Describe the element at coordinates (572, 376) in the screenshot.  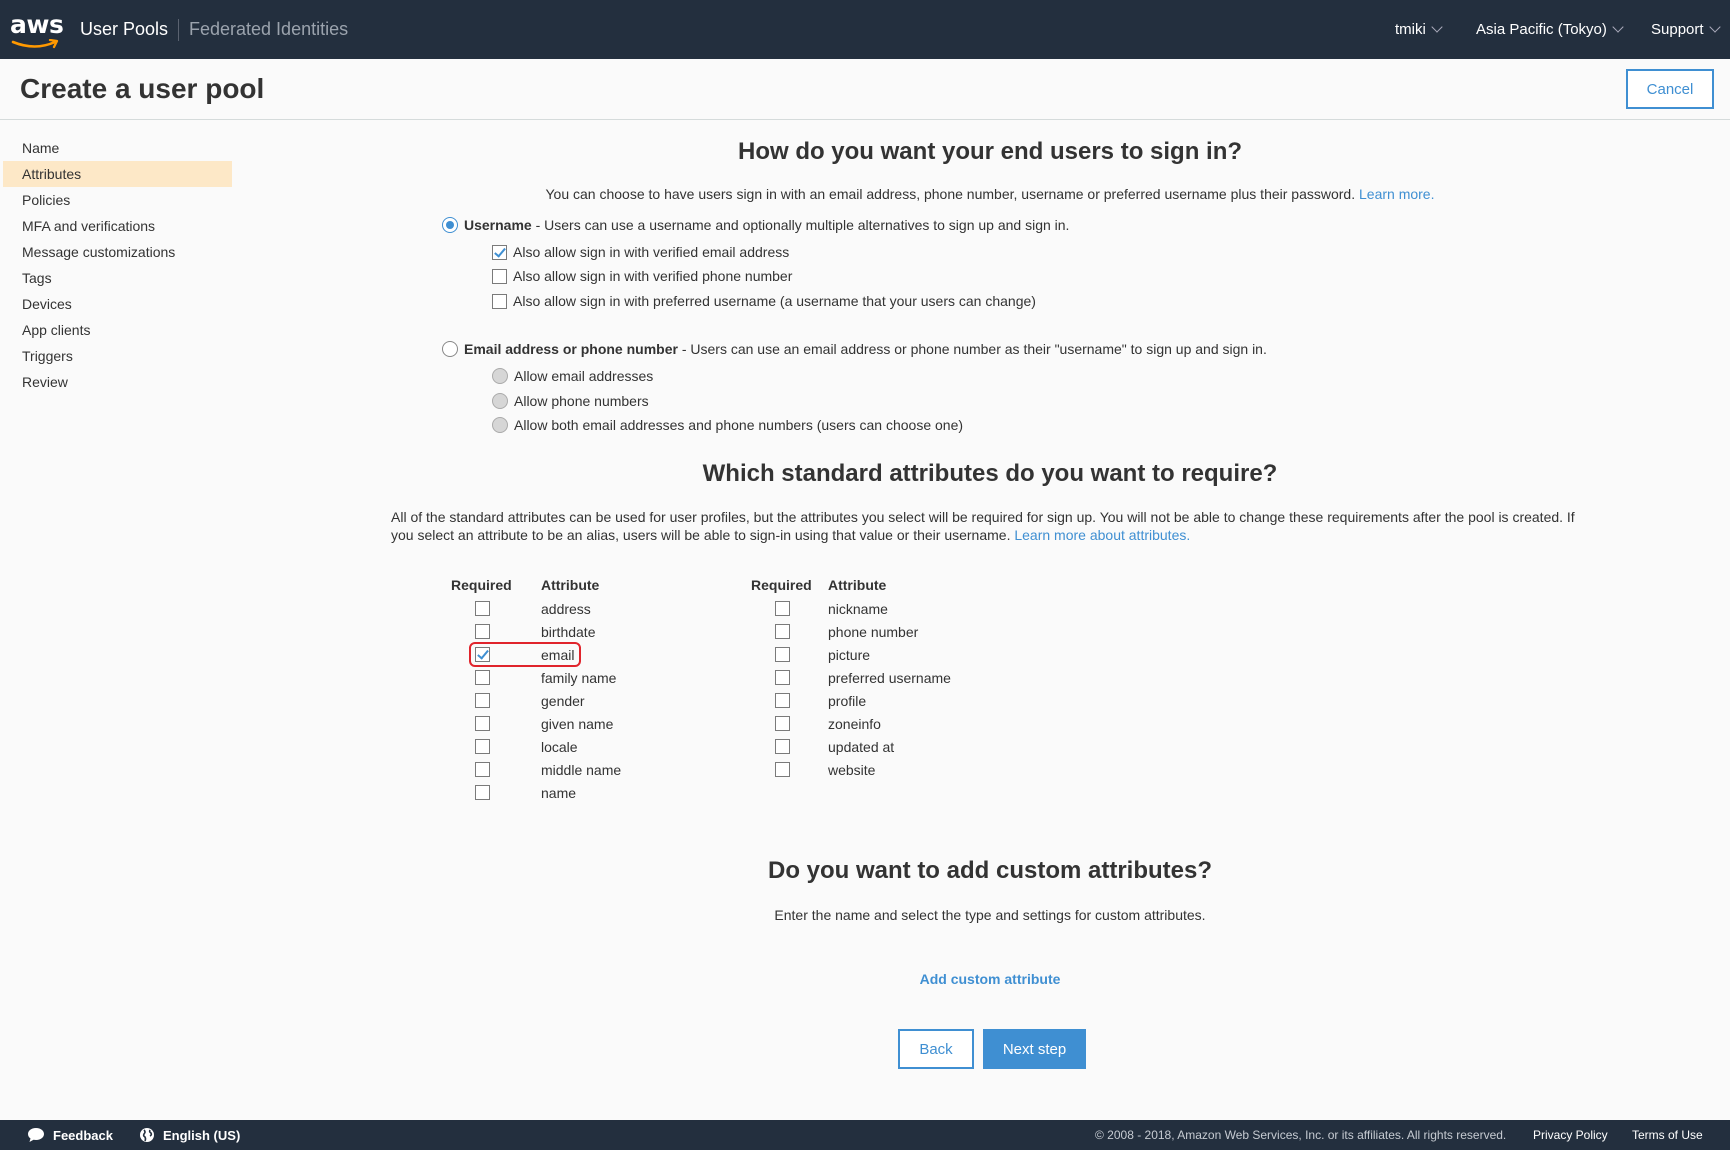
I see `allow-email-addresses-option: Allow email addresses` at that location.